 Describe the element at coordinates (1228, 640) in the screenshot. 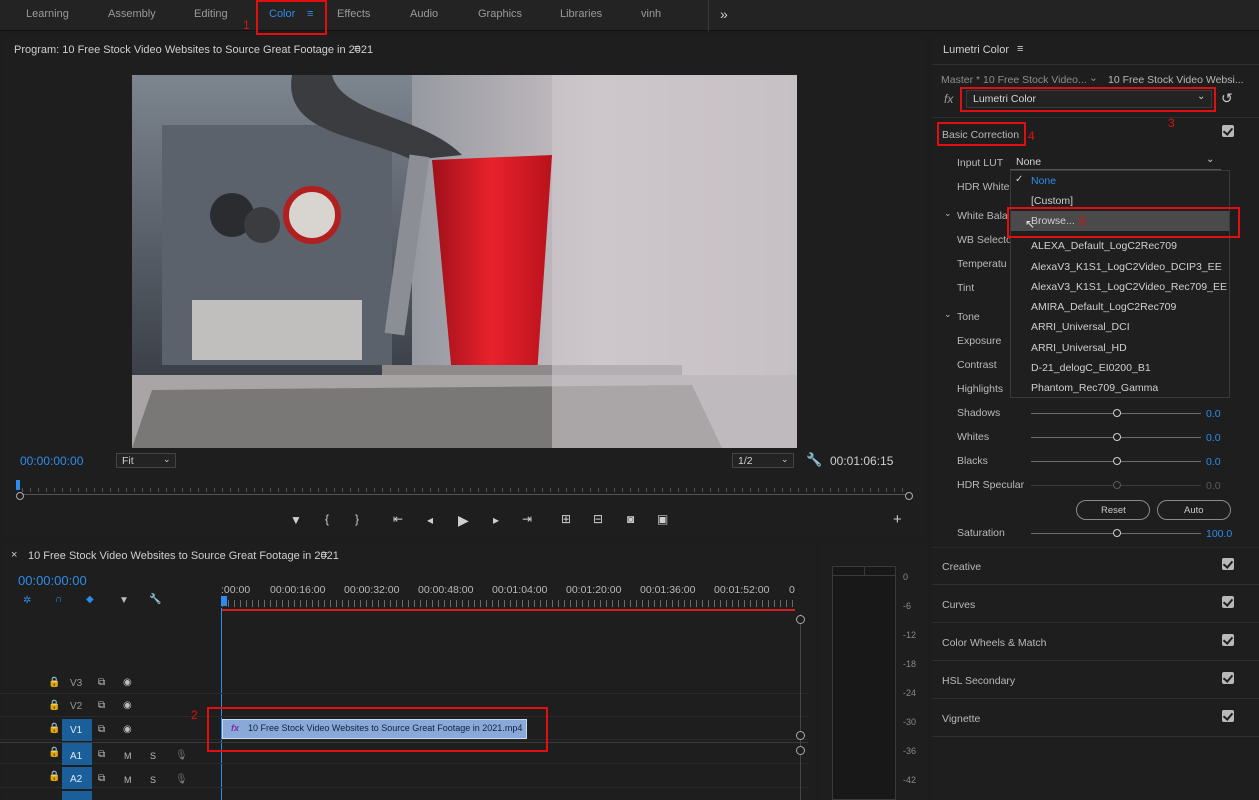

I see `color-wheels-checkbox` at that location.